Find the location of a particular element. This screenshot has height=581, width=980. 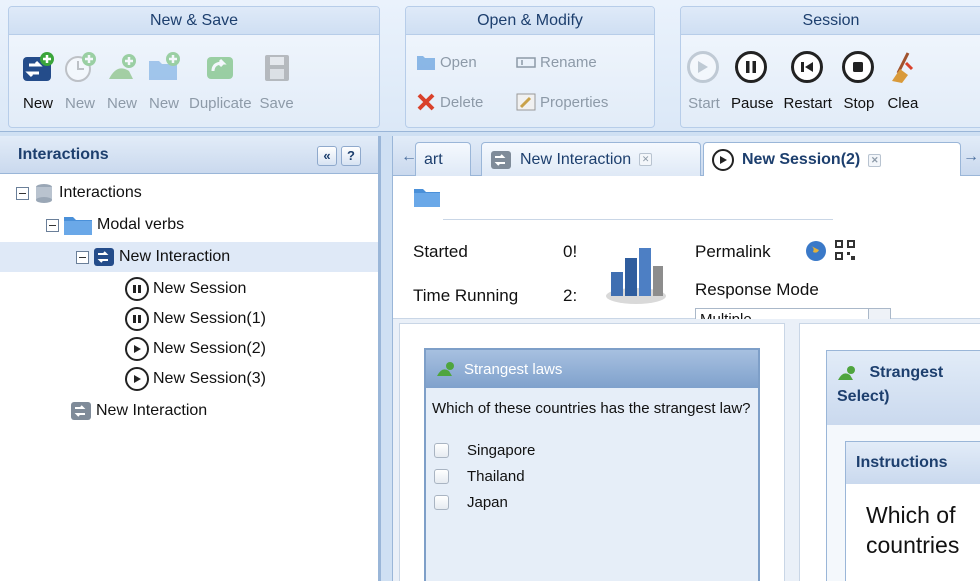

pause-button: Pause is located at coordinates (752, 81).